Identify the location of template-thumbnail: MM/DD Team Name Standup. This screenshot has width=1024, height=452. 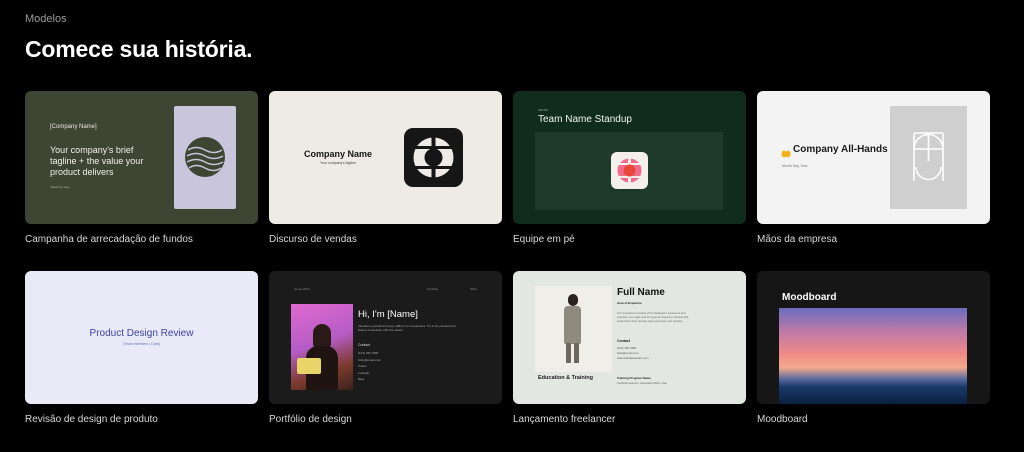
(629, 157).